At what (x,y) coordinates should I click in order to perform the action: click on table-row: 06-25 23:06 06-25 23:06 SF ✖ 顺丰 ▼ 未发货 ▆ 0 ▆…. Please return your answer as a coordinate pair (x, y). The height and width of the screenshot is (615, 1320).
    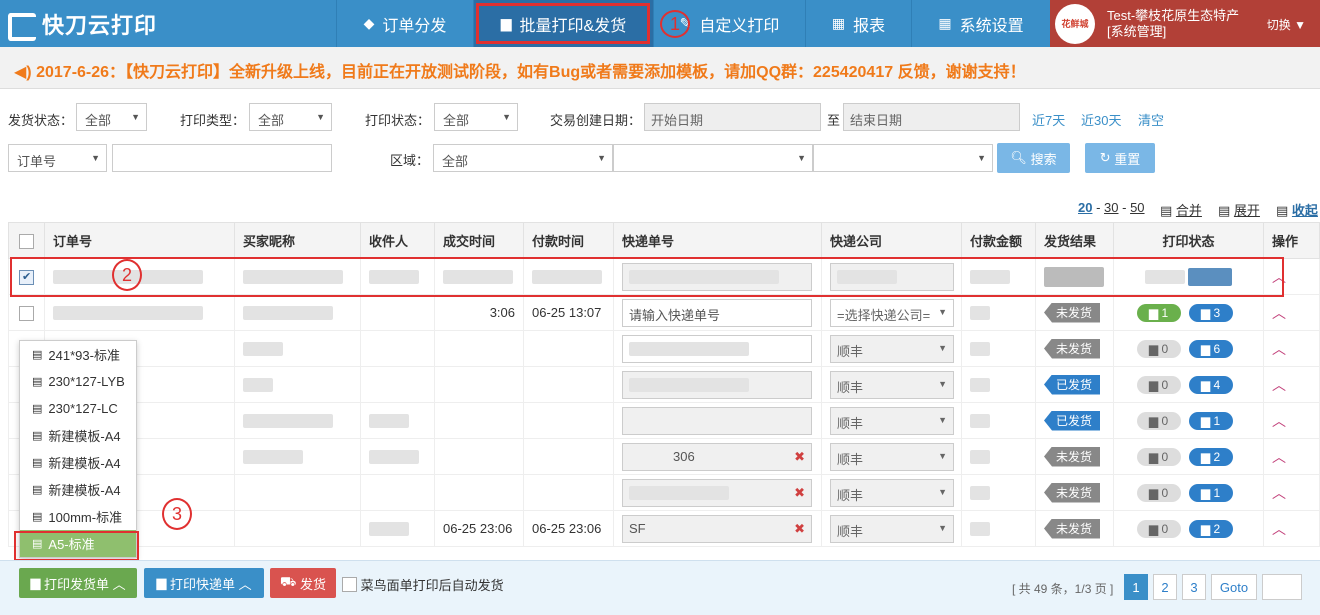
    Looking at the image, I should click on (664, 528).